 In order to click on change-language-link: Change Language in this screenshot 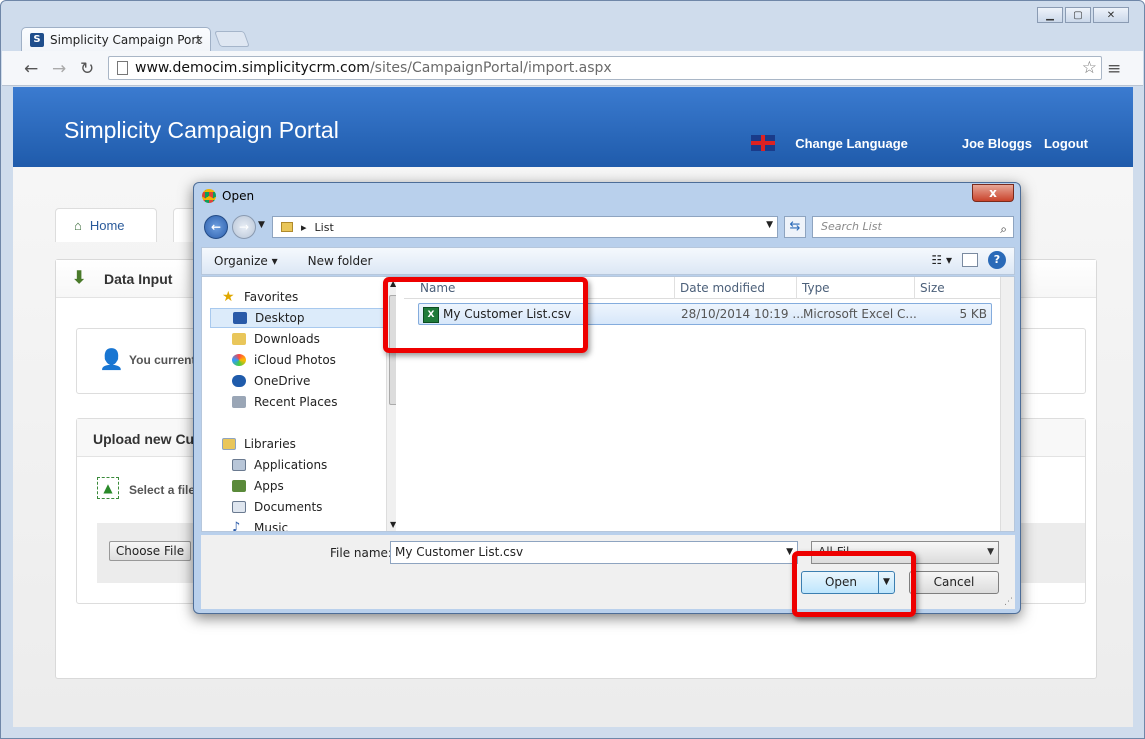, I will do `click(851, 143)`.